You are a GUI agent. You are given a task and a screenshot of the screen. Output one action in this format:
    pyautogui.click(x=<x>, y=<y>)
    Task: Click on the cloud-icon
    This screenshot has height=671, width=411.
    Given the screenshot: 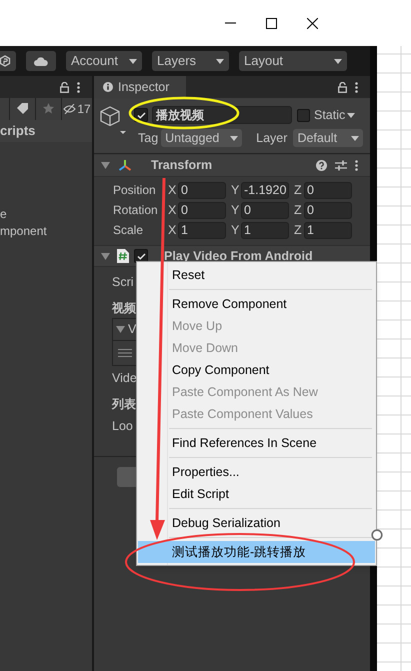 What is the action you would take?
    pyautogui.click(x=41, y=61)
    